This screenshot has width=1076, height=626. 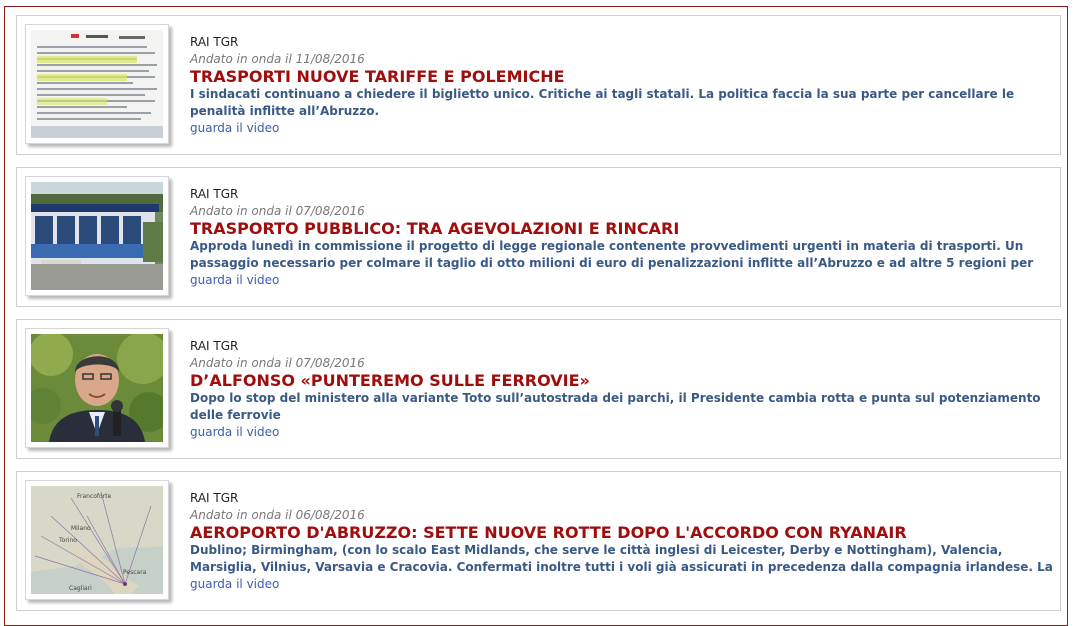 What do you see at coordinates (277, 59) in the screenshot?
I see `broadcast-date: Andato in onda il 11/08/2016` at bounding box center [277, 59].